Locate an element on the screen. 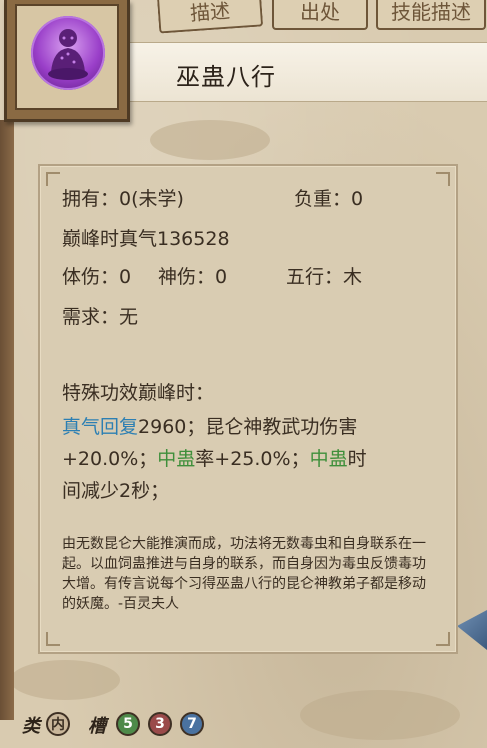 This screenshot has width=487, height=748. own-count: 拥有：0(未学) is located at coordinates (123, 199).